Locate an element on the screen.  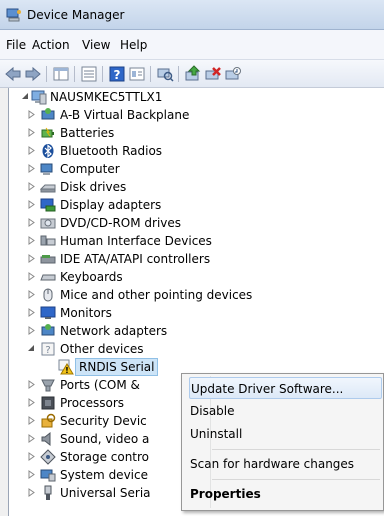
help-icon: ? is located at coordinates (117, 74).